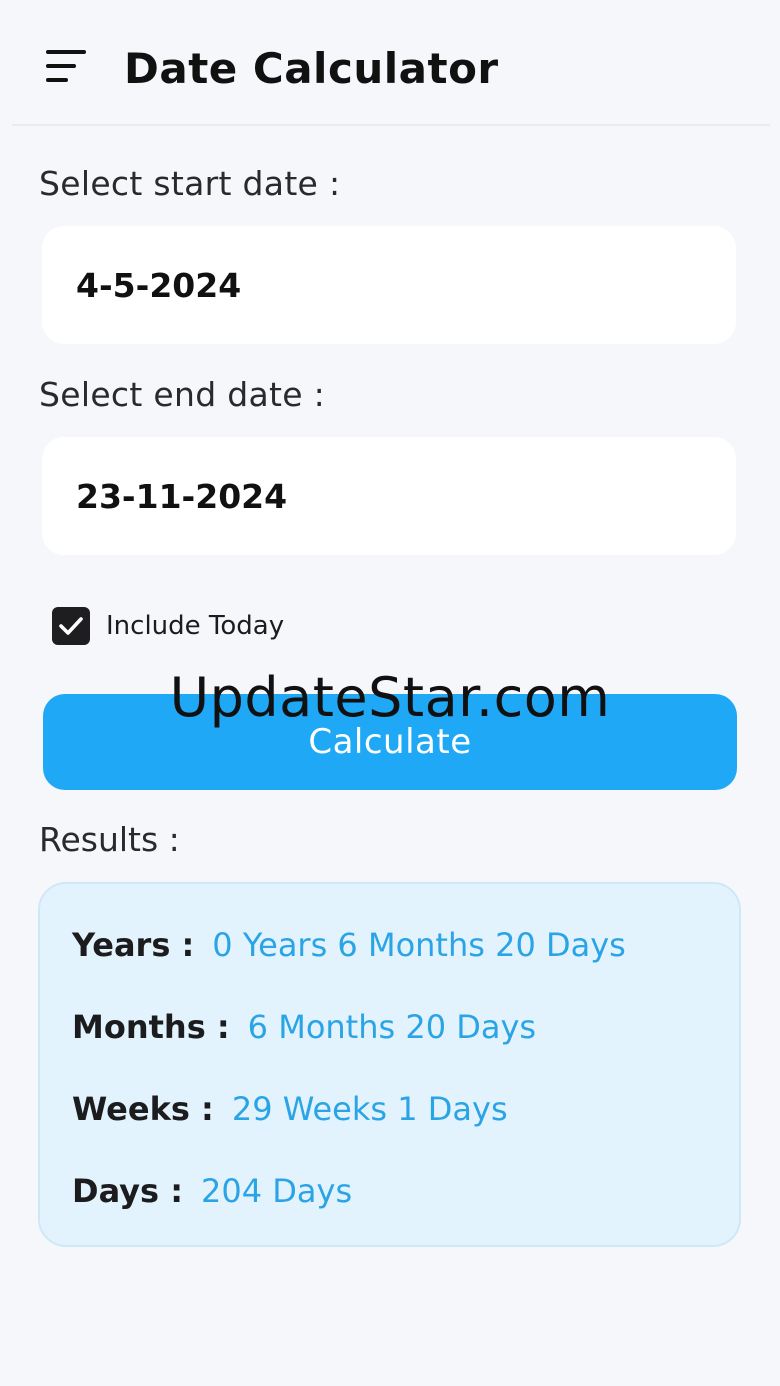  Describe the element at coordinates (195, 626) in the screenshot. I see `include-today-label: Include Today` at that location.